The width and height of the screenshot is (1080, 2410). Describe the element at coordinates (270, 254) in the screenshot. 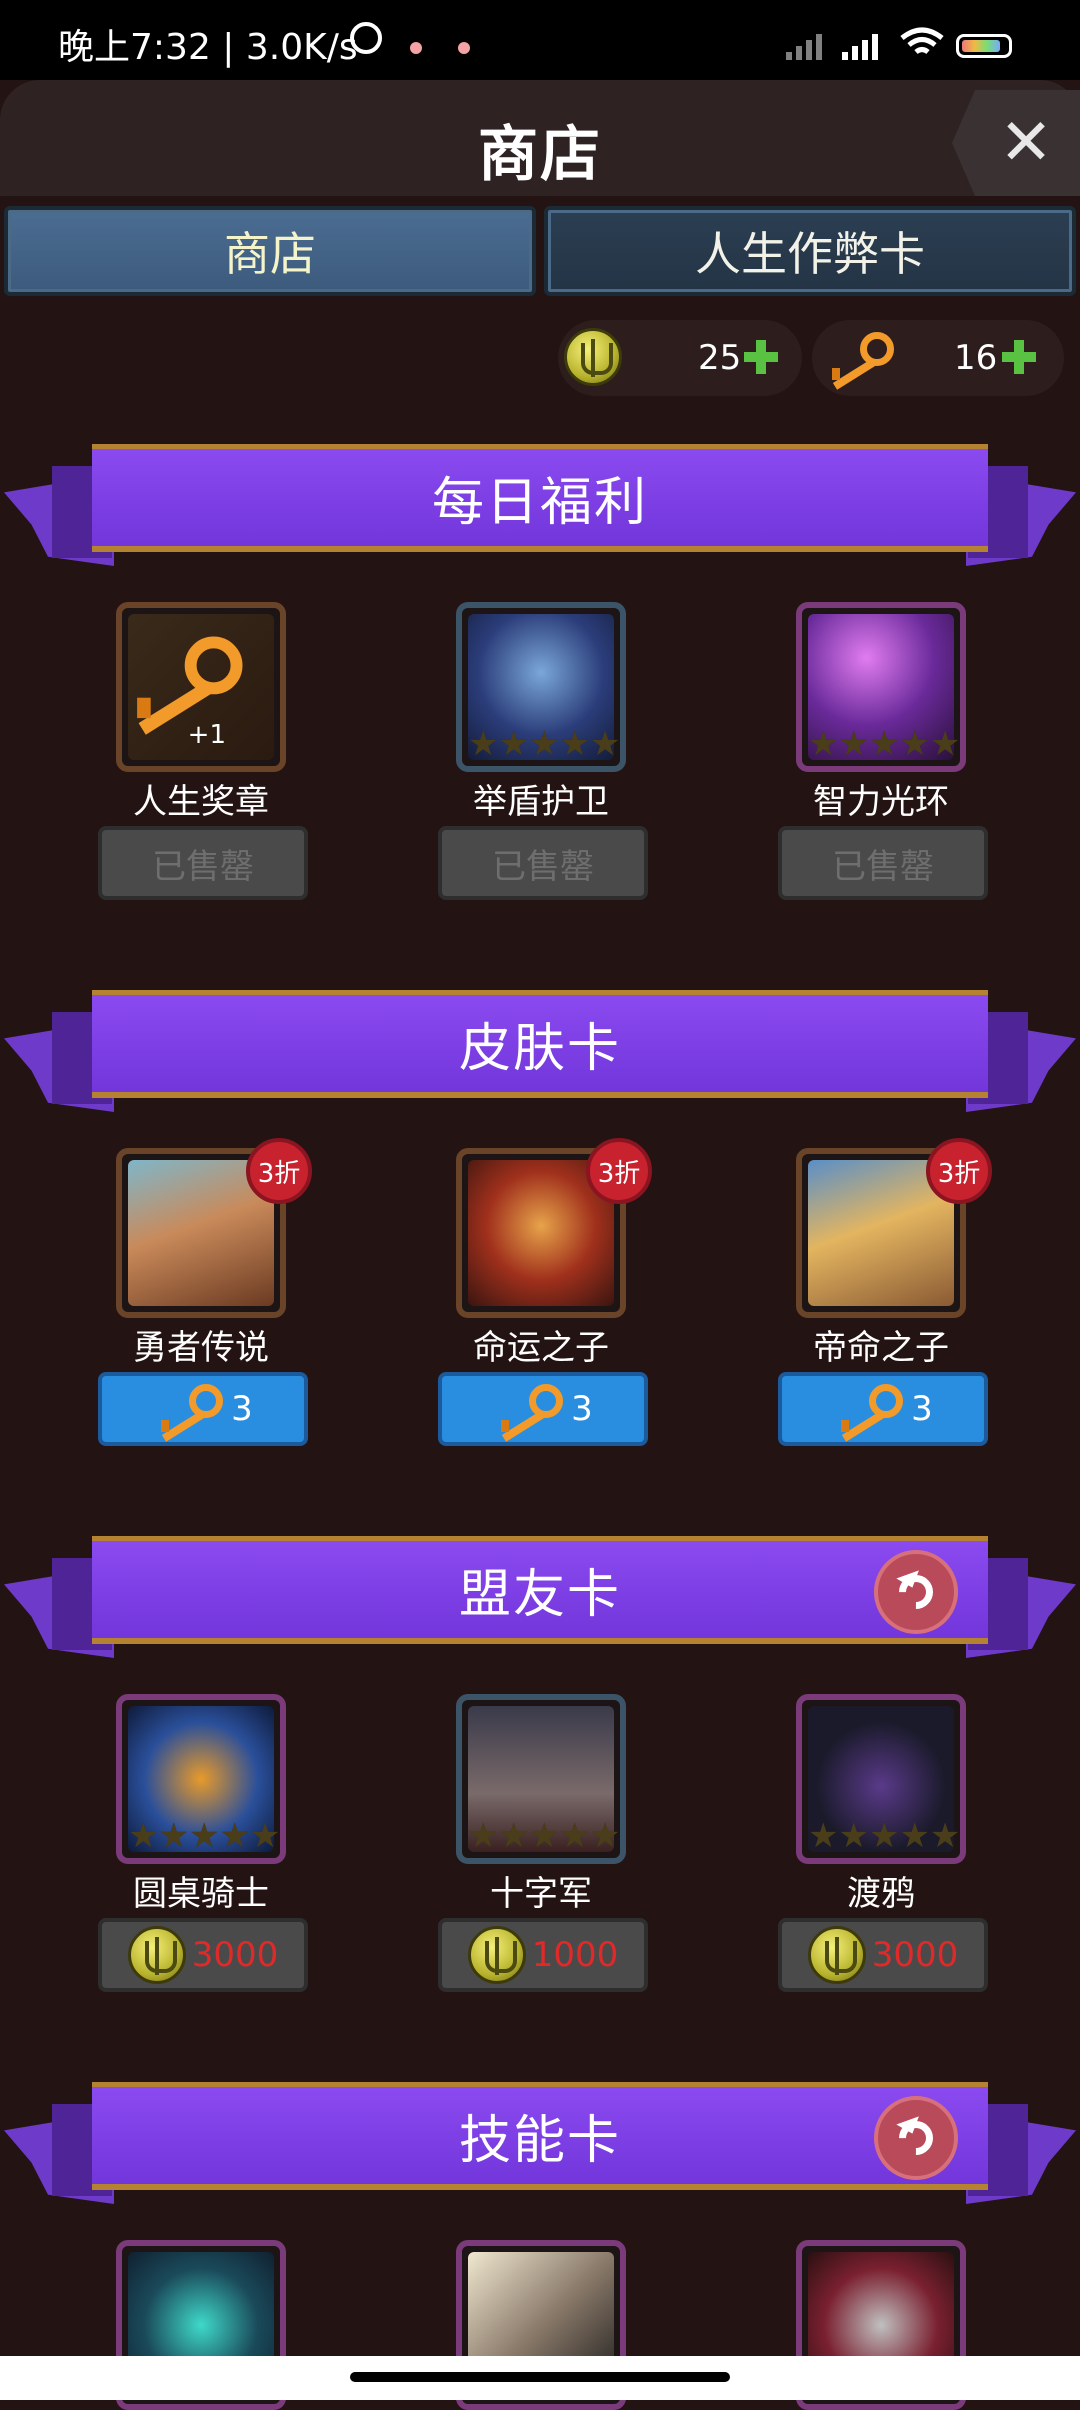

I see `tab-label: 商店` at that location.